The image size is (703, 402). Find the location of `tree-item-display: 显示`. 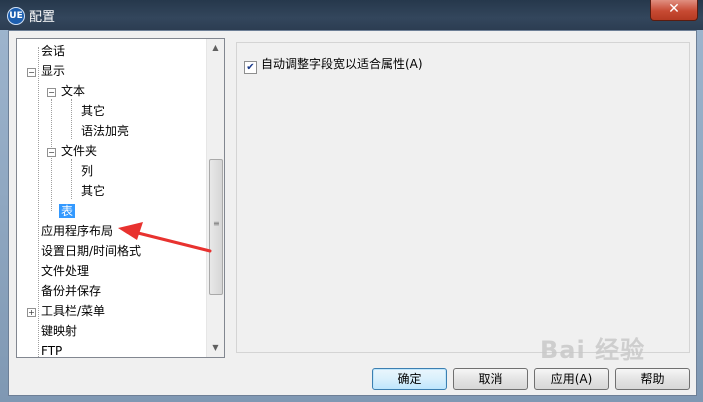

tree-item-display: 显示 is located at coordinates (53, 71).